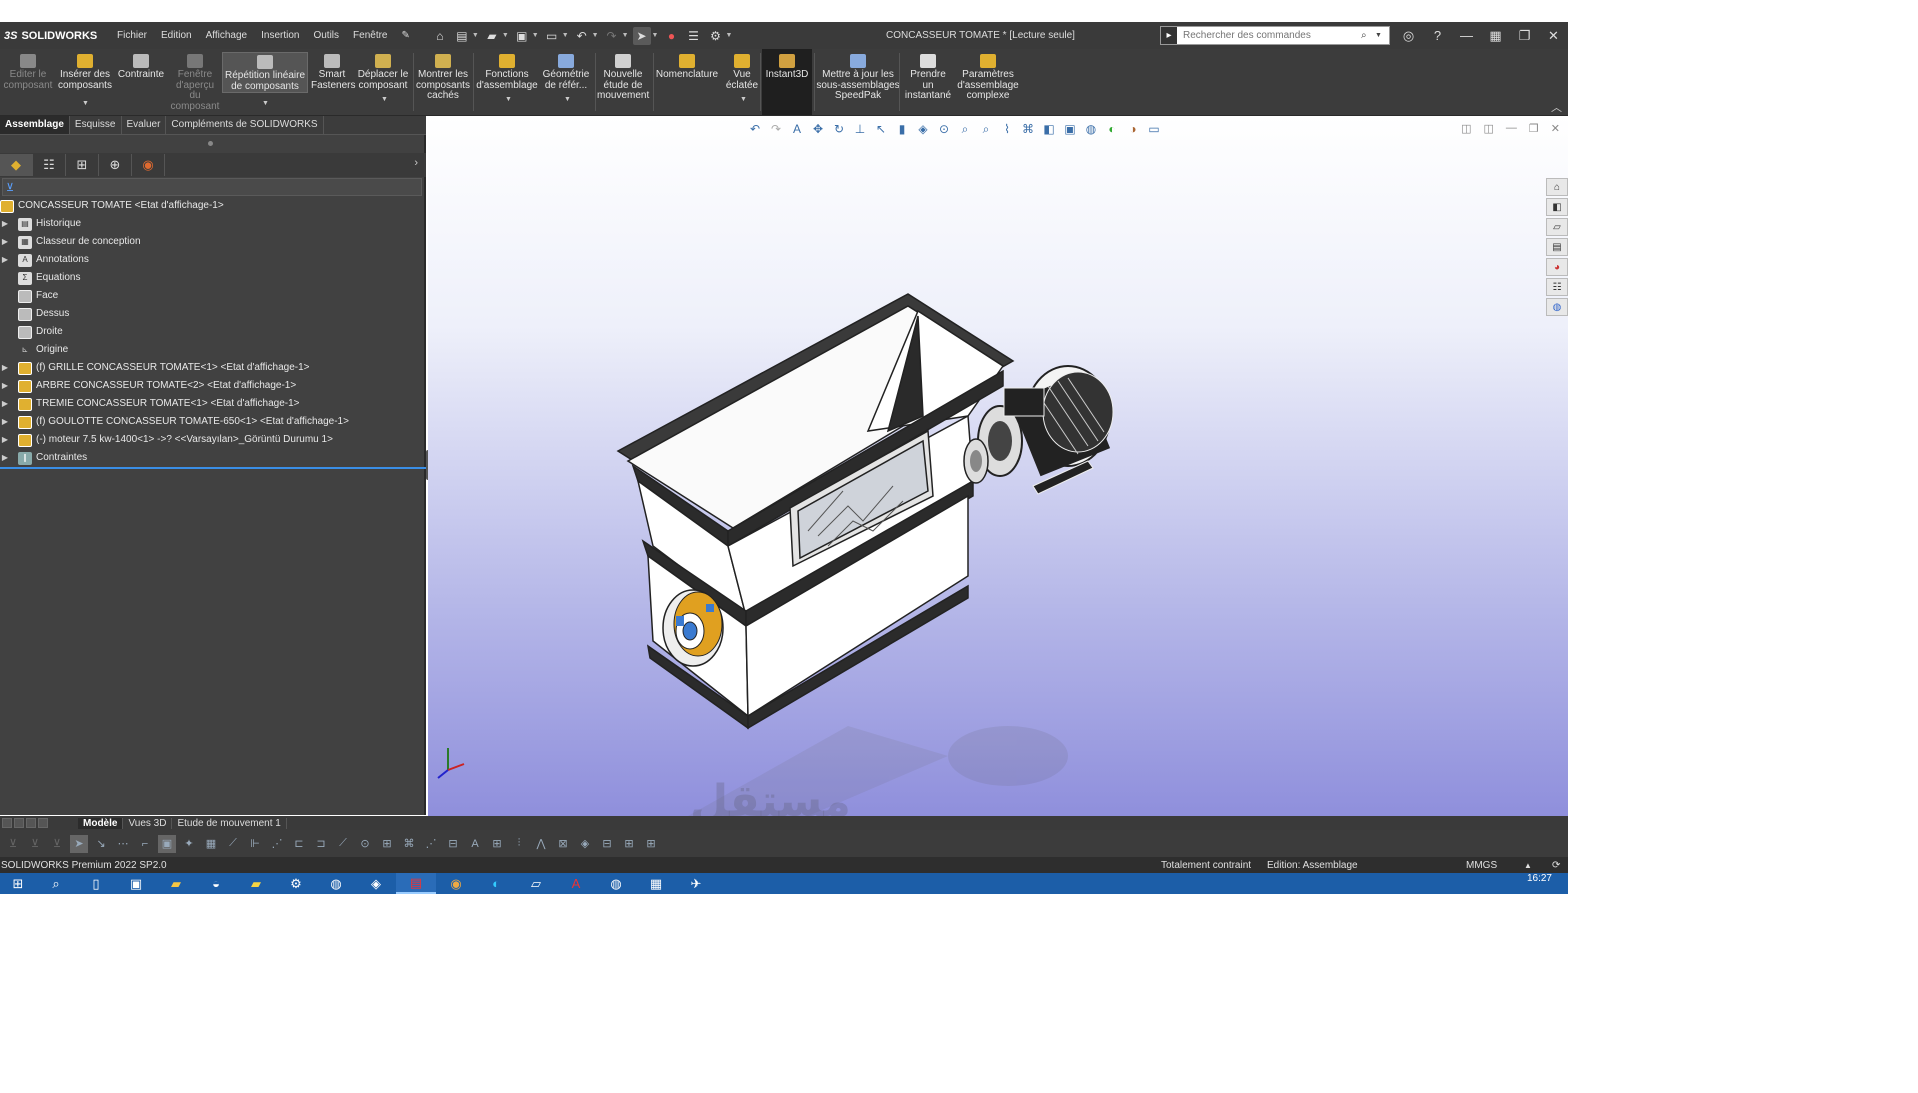 This screenshot has height=1093, width=1918. What do you see at coordinates (96, 125) in the screenshot?
I see `tab-esquisse: Esquisse` at bounding box center [96, 125].